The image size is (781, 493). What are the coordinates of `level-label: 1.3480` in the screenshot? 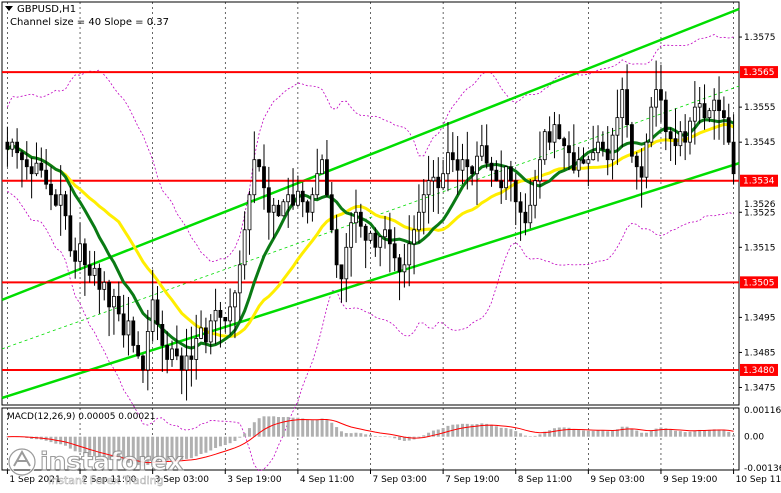 It's located at (759, 371).